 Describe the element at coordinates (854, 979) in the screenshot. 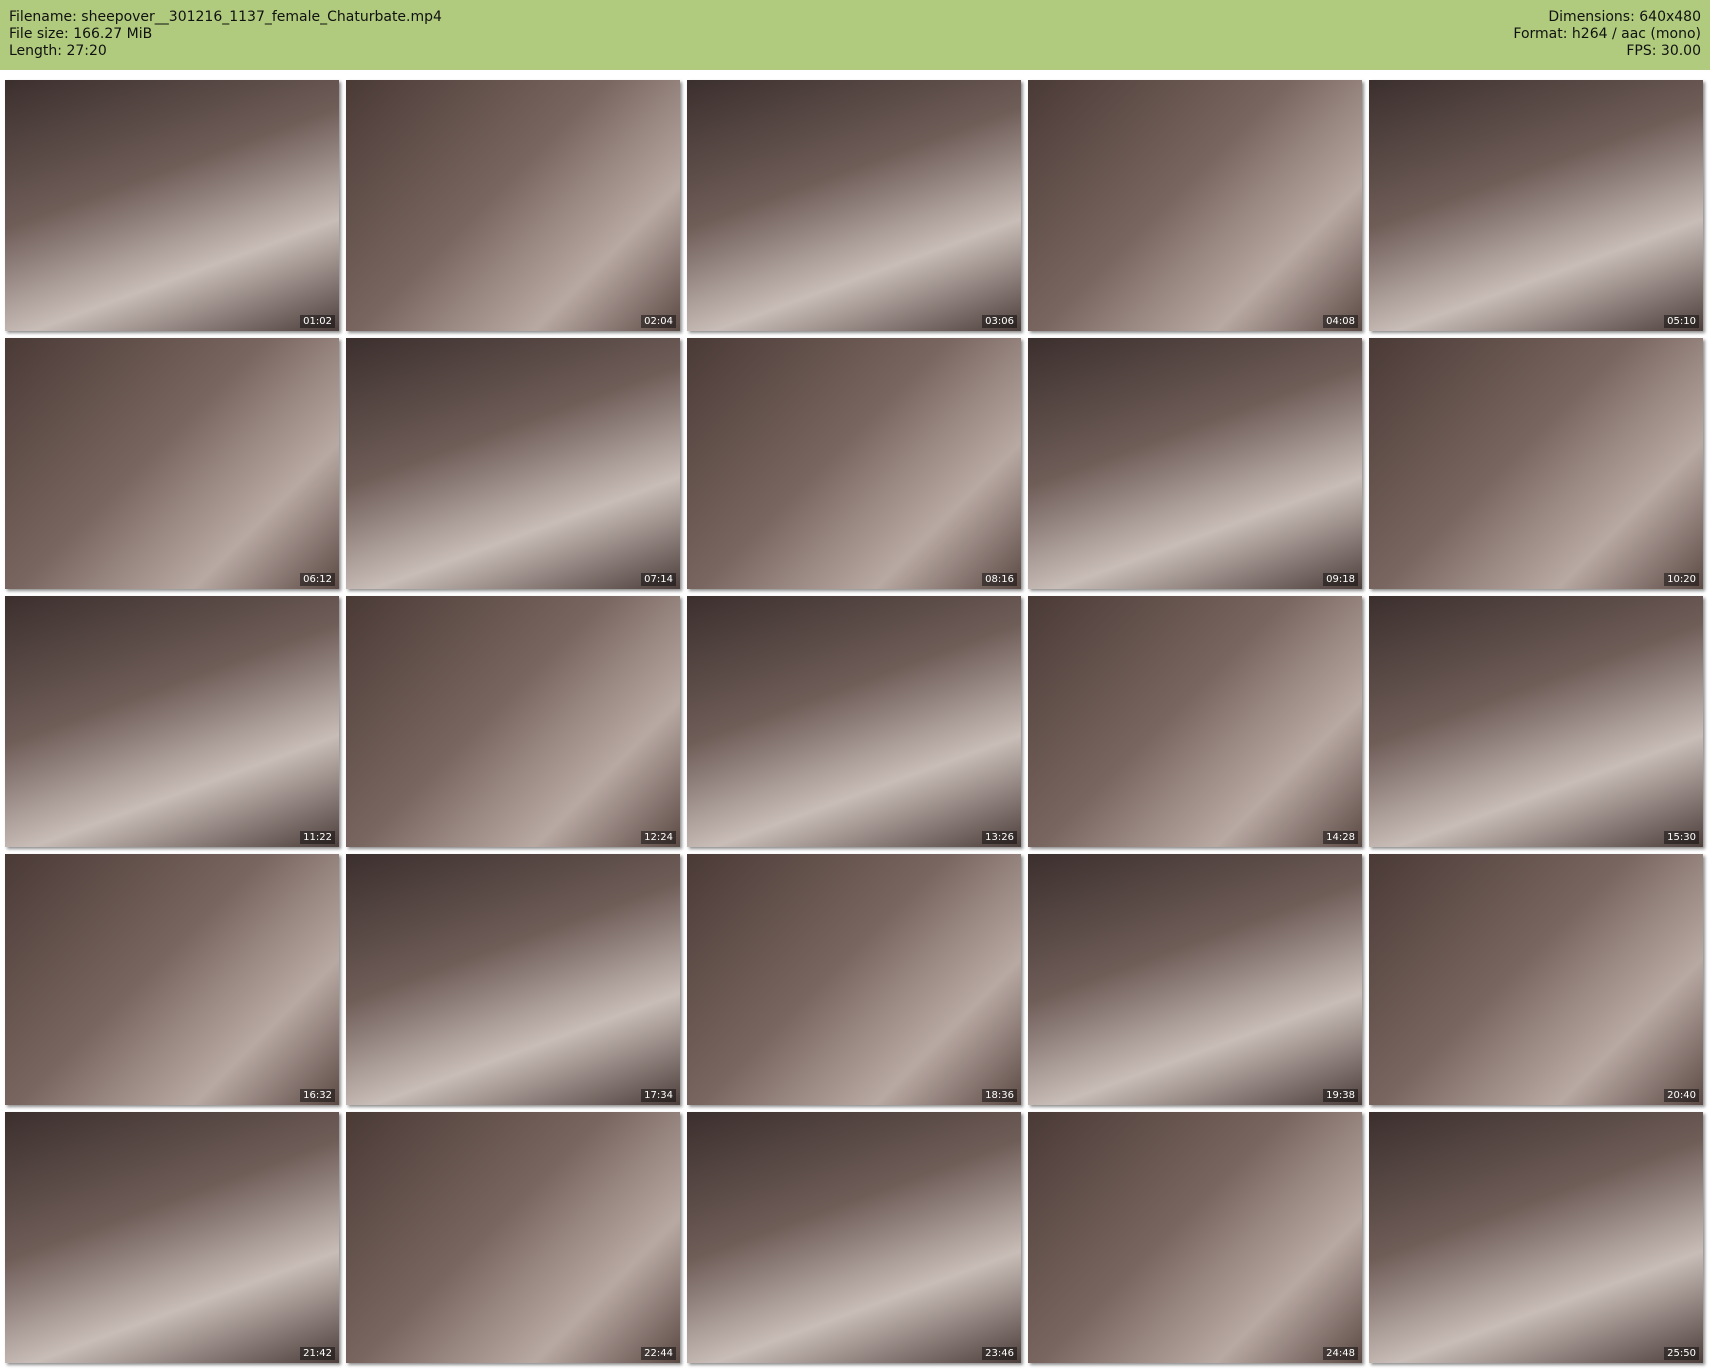

I see `video-thumbnail: 18:36` at that location.